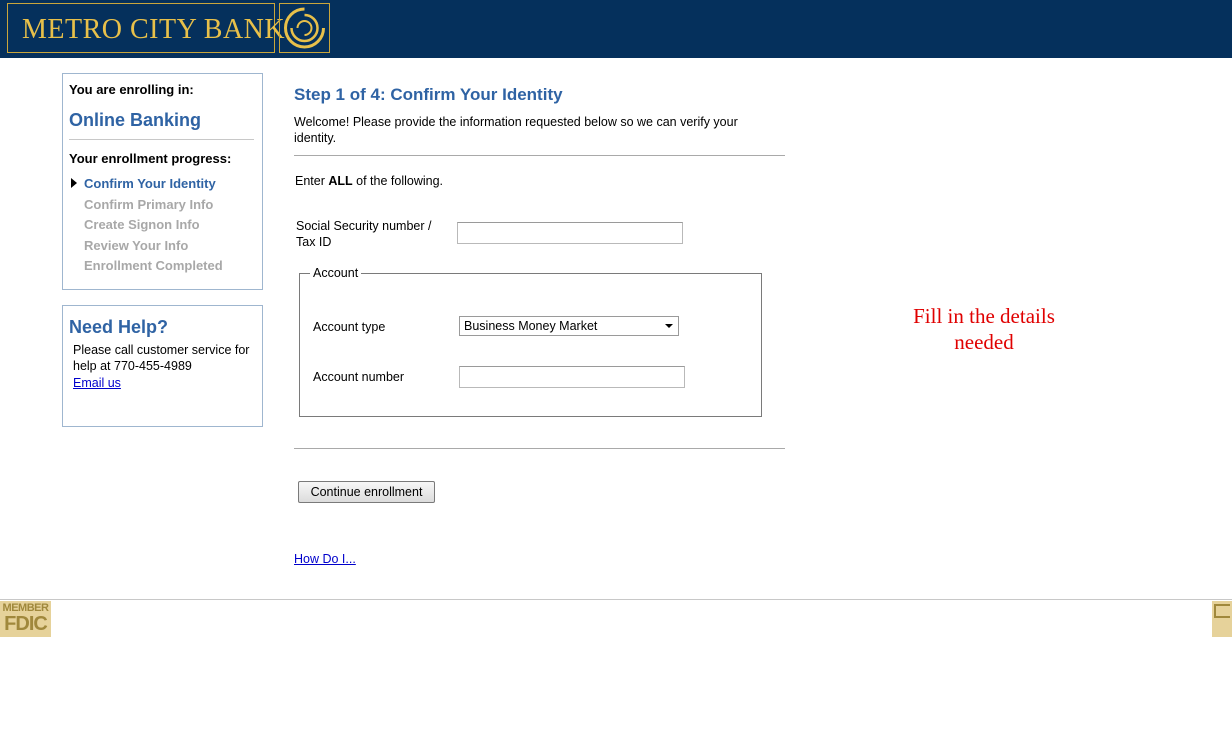 This screenshot has height=753, width=1232. Describe the element at coordinates (984, 329) in the screenshot. I see `instruction-annotation: Fill in the details needed` at that location.